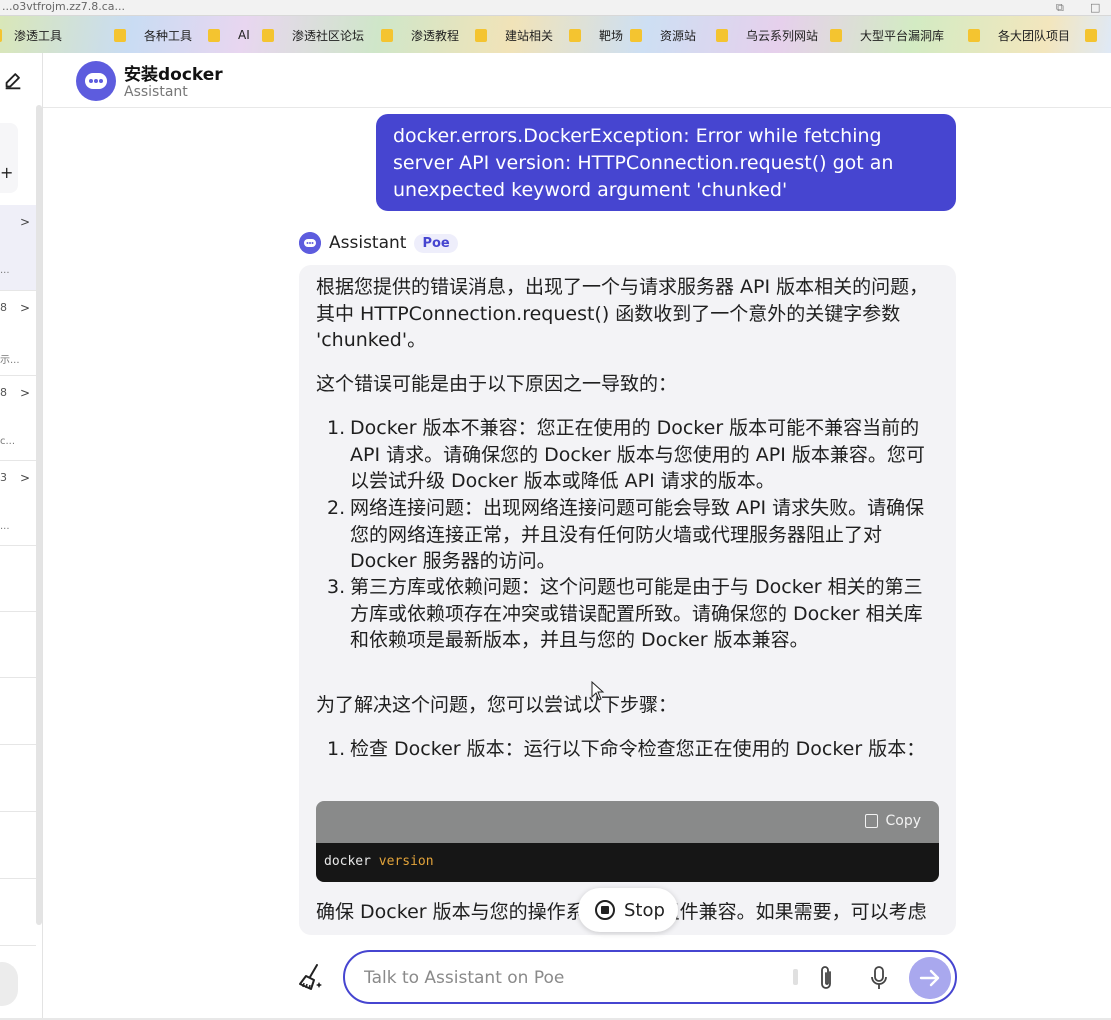 This screenshot has height=1020, width=1111. Describe the element at coordinates (627, 862) in the screenshot. I see `code-content: docker version` at that location.